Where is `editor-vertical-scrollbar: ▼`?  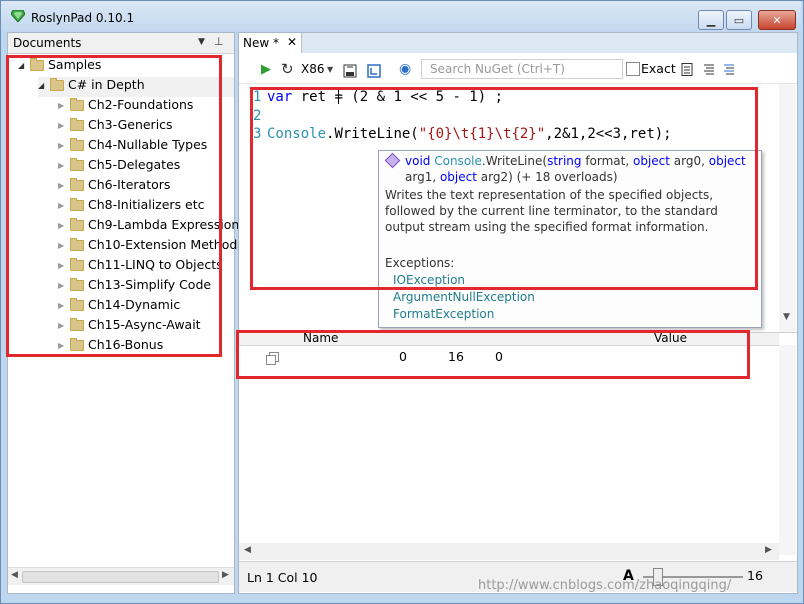 editor-vertical-scrollbar: ▼ is located at coordinates (787, 208).